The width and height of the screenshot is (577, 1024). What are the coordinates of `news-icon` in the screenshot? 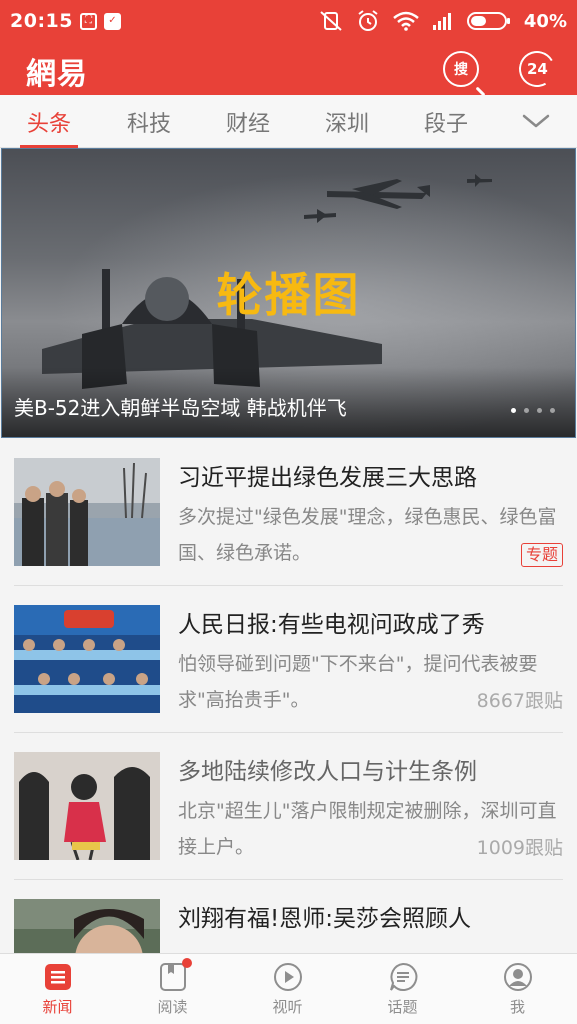 It's located at (57, 977).